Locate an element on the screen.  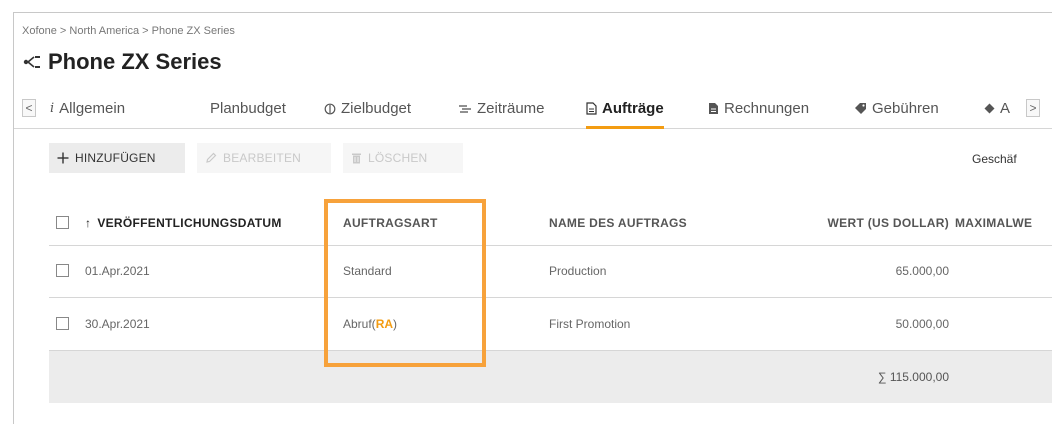
page-header: Phone ZX Series is located at coordinates (122, 62).